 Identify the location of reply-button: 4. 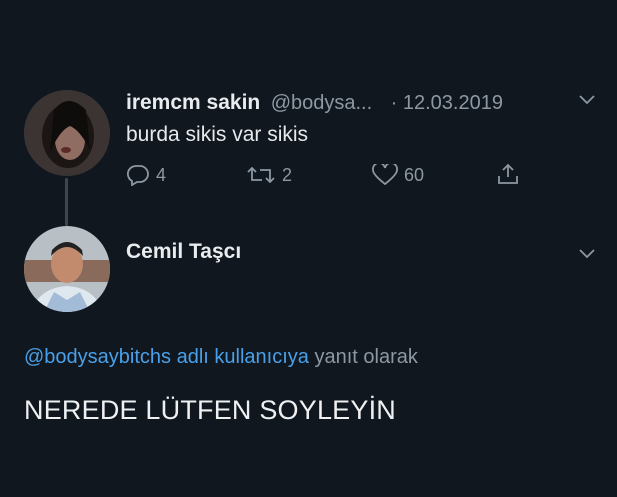
(146, 175).